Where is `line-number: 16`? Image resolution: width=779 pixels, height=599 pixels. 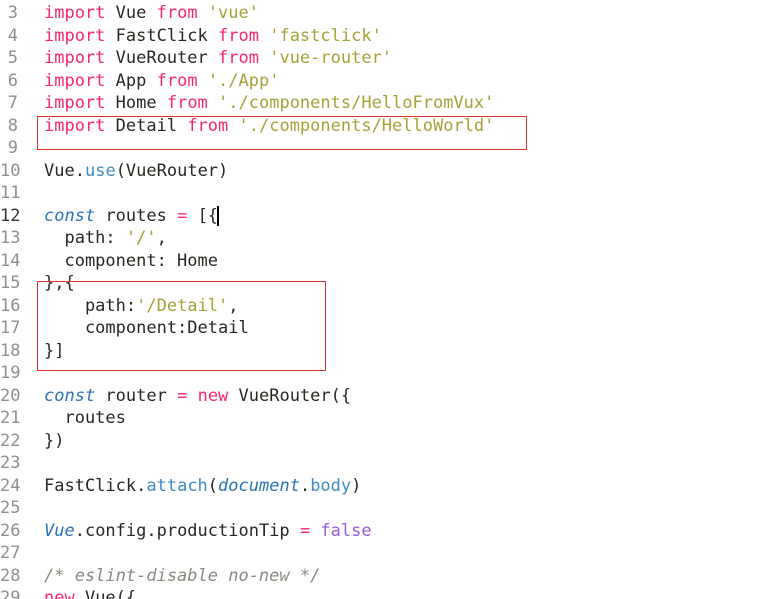 line-number: 16 is located at coordinates (10, 305).